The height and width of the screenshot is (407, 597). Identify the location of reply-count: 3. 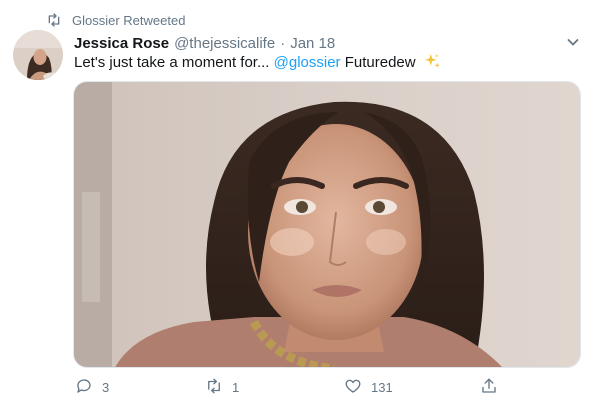
(106, 387).